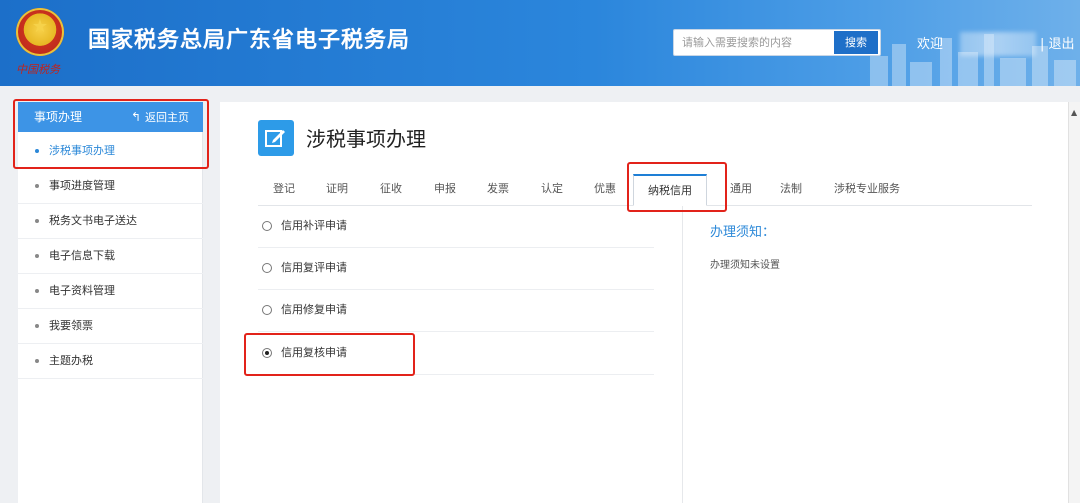 The height and width of the screenshot is (503, 1080). What do you see at coordinates (167, 117) in the screenshot?
I see `back-home-label: 返回主页` at bounding box center [167, 117].